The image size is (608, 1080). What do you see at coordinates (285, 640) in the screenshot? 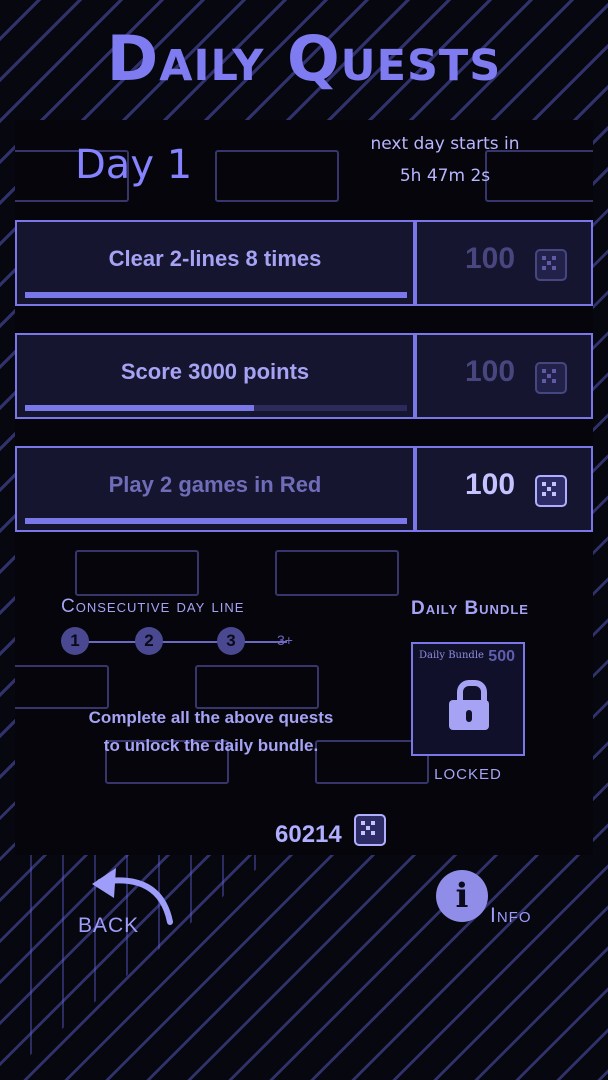
I see `streak-more: 3+` at bounding box center [285, 640].